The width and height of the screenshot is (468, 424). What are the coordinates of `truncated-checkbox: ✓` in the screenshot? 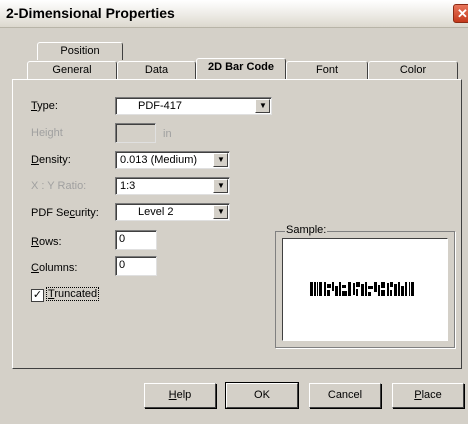 It's located at (37, 295).